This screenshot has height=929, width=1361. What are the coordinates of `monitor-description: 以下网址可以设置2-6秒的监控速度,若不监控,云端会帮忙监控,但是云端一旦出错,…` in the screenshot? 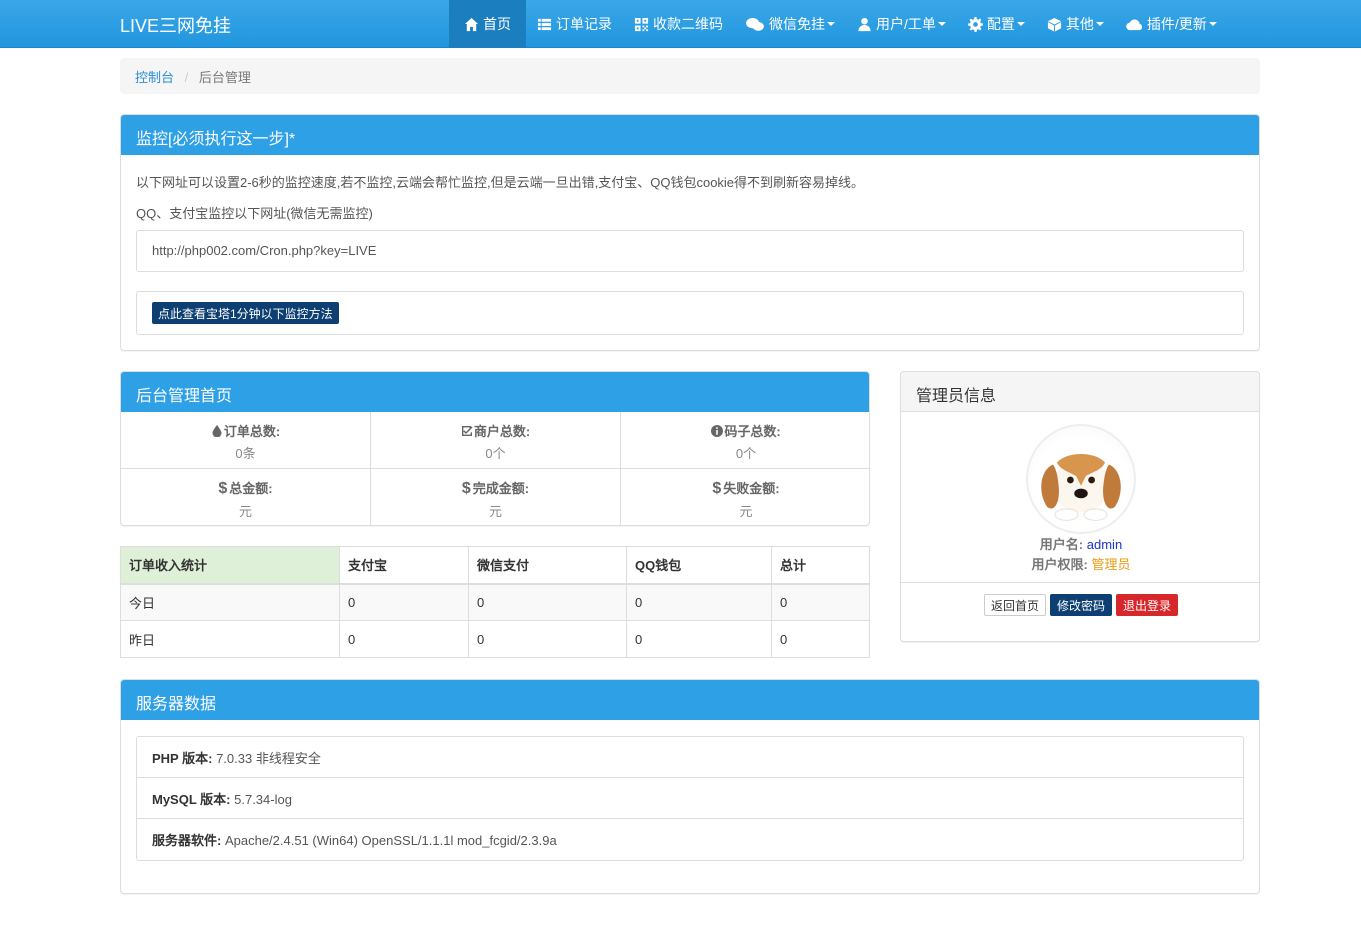 It's located at (500, 182).